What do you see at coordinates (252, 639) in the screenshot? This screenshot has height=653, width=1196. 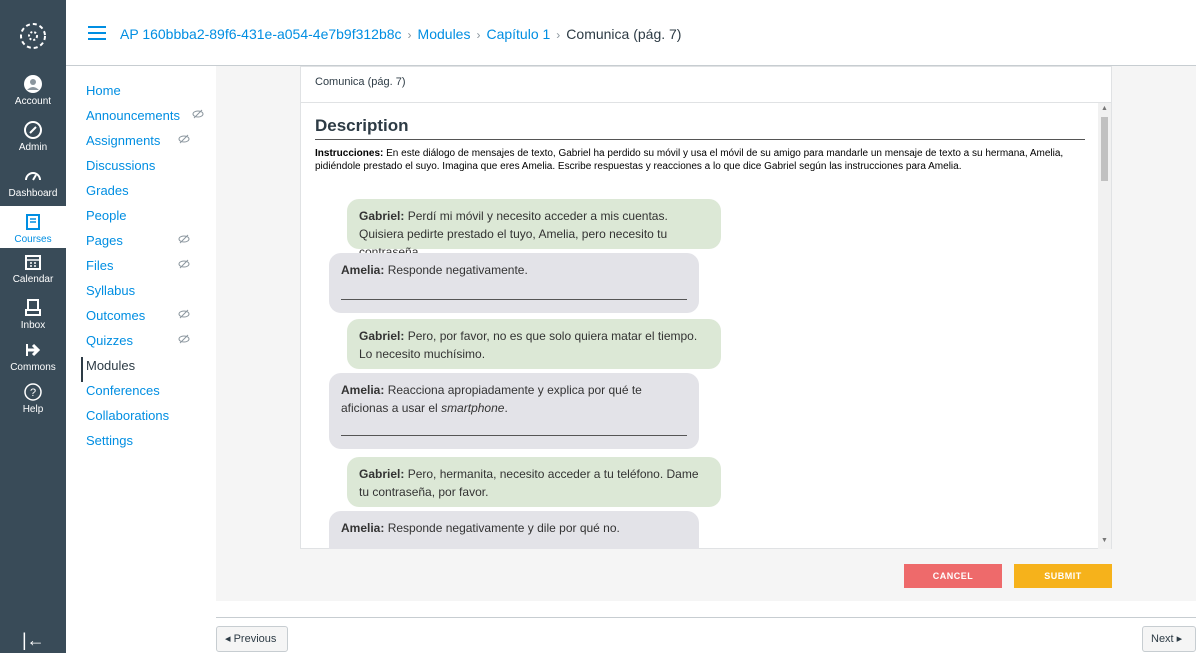 I see `previous-button: ◂ Previous` at bounding box center [252, 639].